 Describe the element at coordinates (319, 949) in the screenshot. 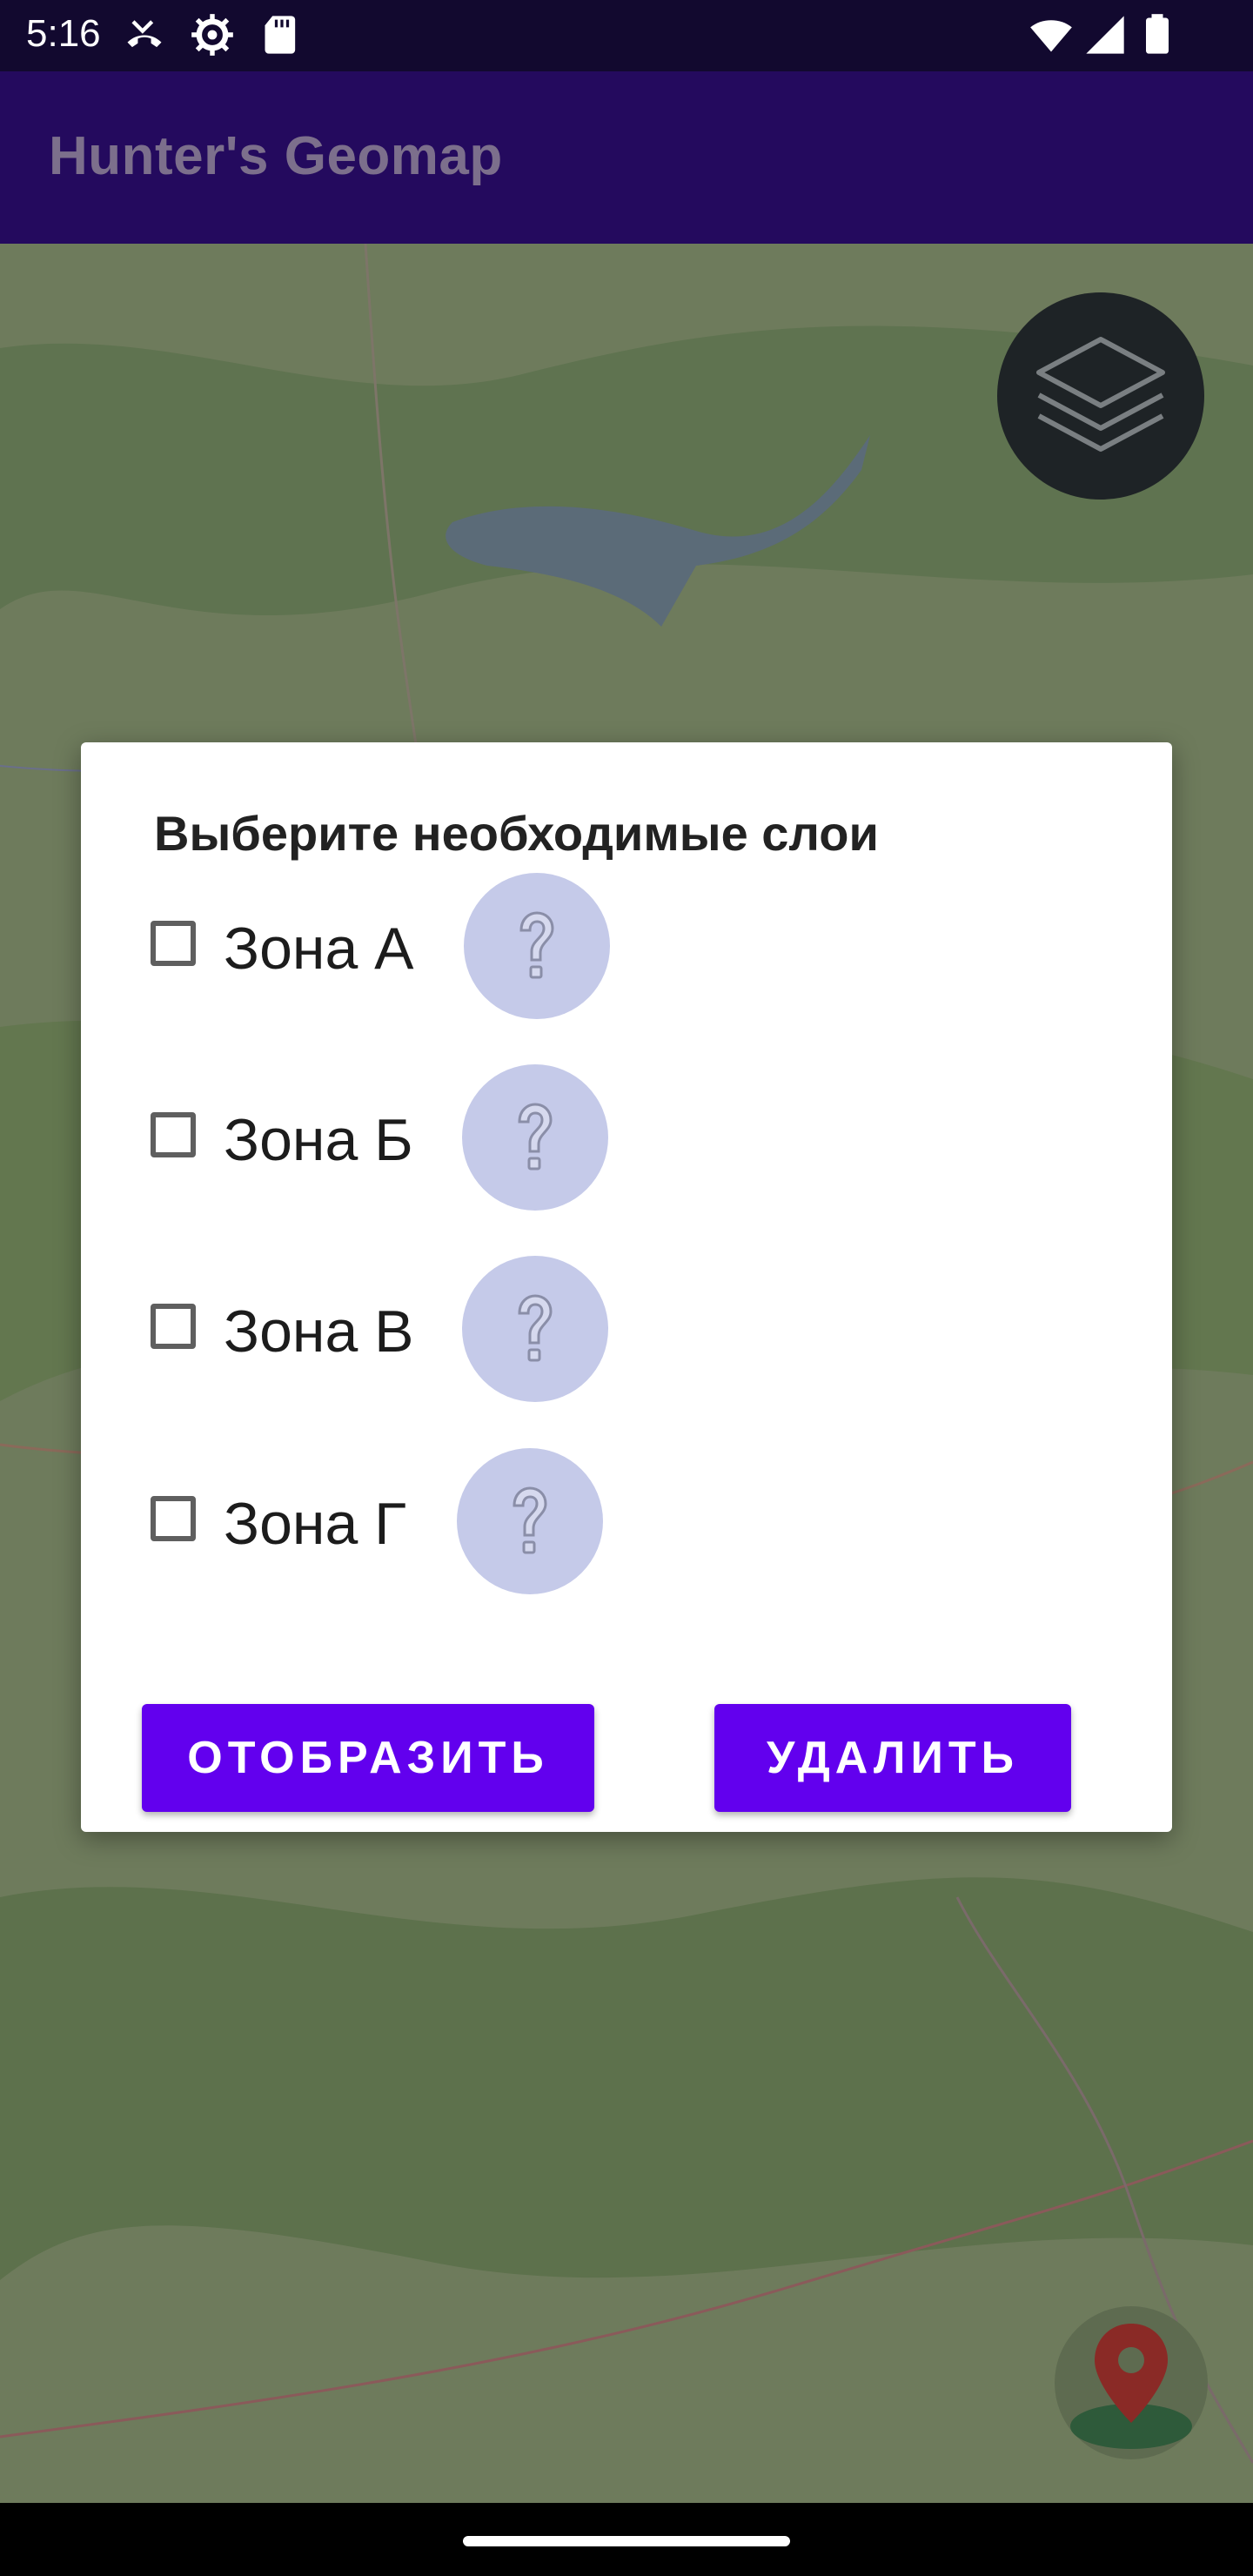

I see `zone-a-label: Зона А` at that location.